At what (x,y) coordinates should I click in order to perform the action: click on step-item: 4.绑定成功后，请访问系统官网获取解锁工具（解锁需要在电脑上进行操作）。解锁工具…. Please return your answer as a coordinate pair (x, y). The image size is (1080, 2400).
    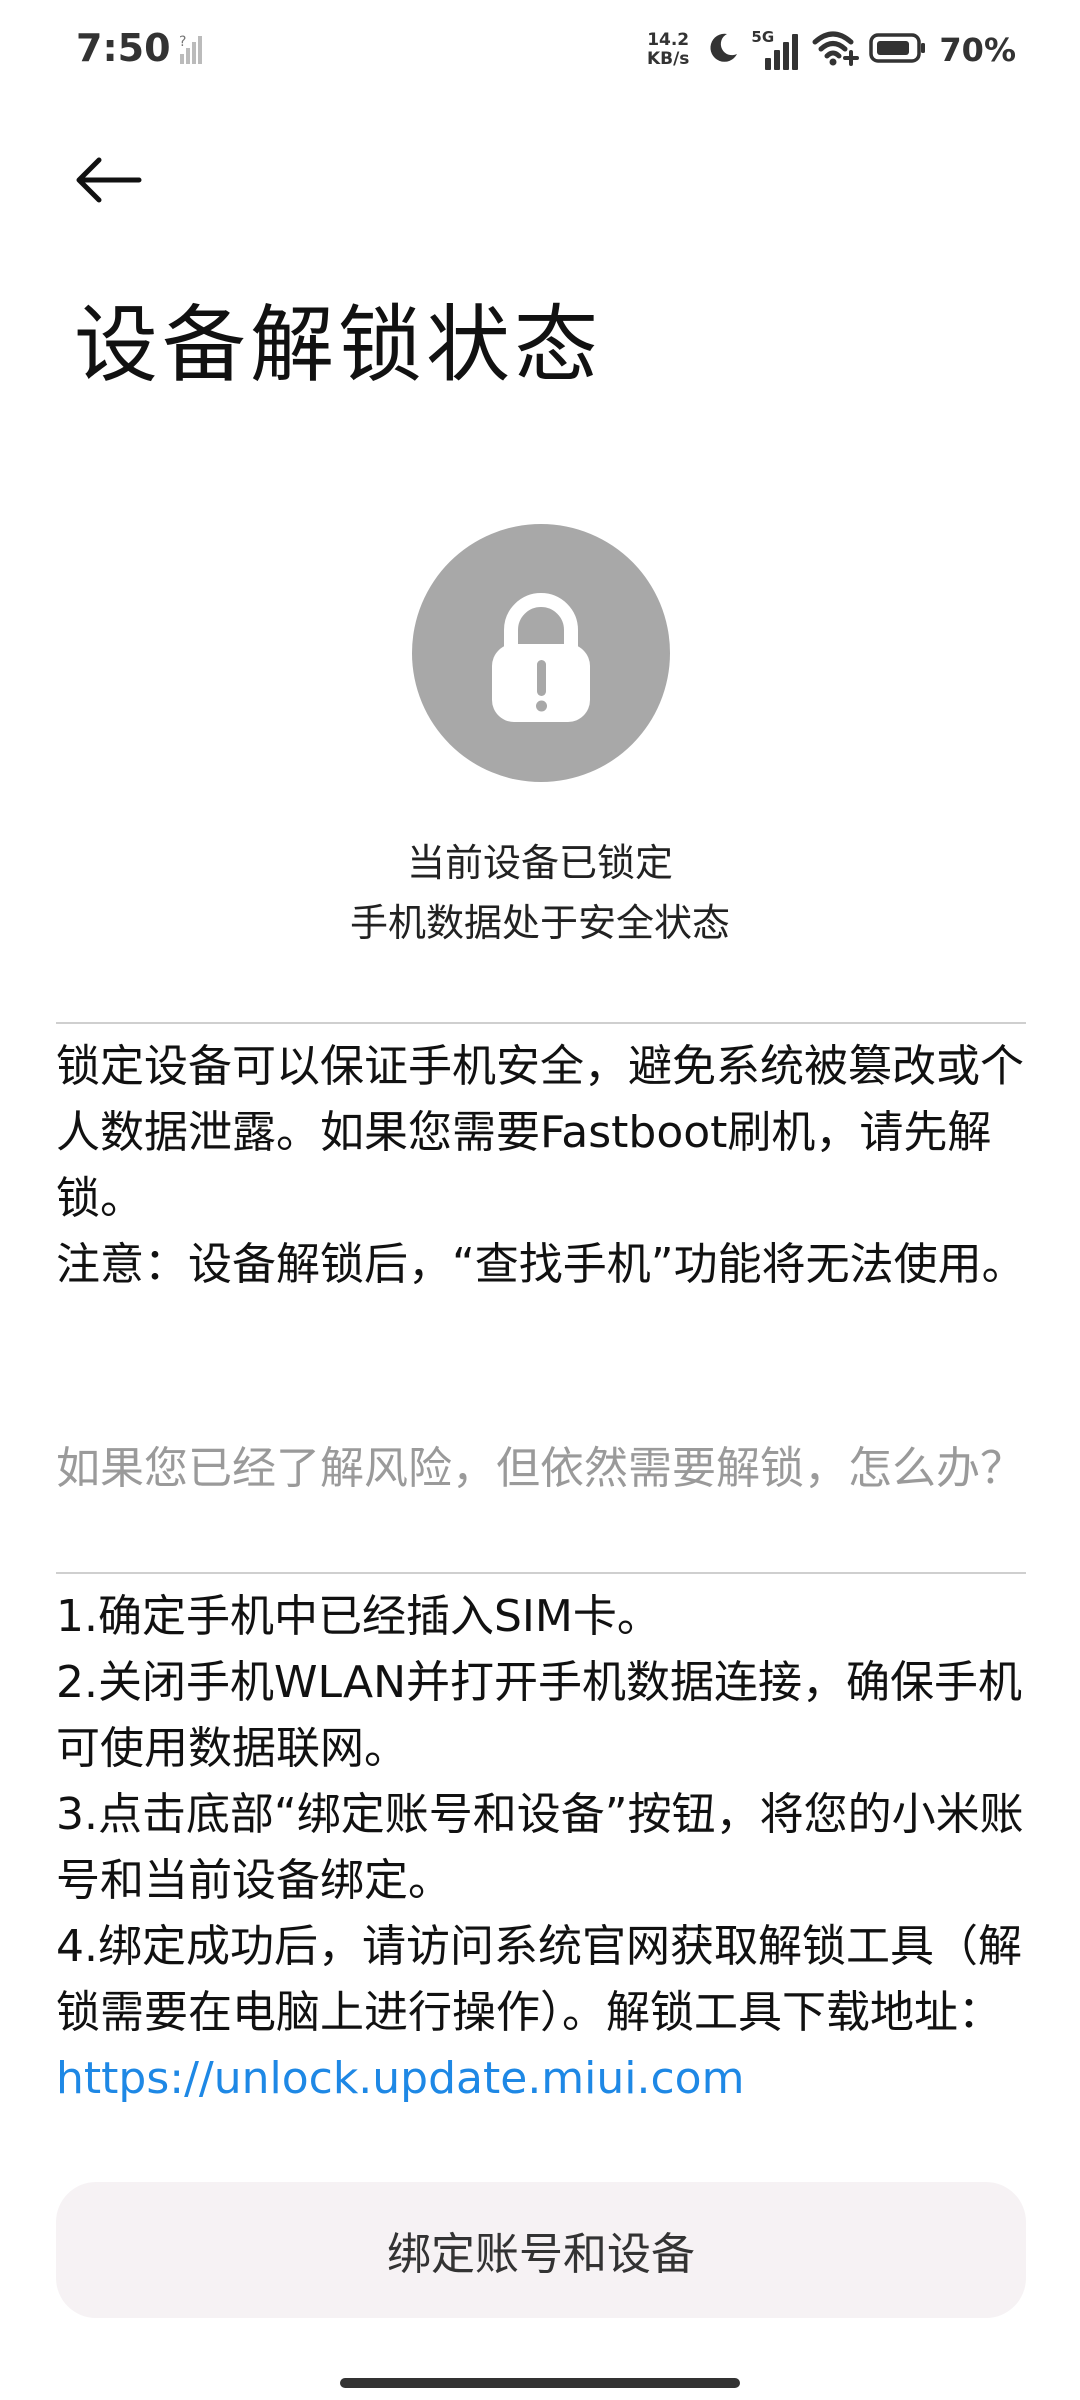
    Looking at the image, I should click on (539, 1979).